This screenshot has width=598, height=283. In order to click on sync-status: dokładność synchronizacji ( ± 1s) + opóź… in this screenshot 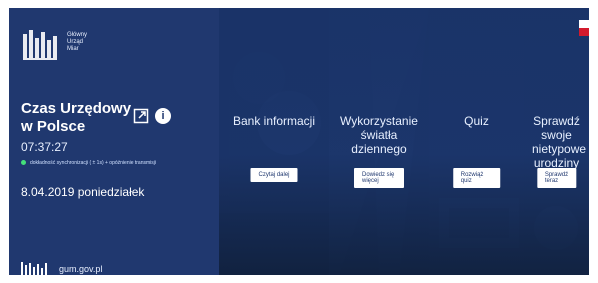, I will do `click(111, 163)`.